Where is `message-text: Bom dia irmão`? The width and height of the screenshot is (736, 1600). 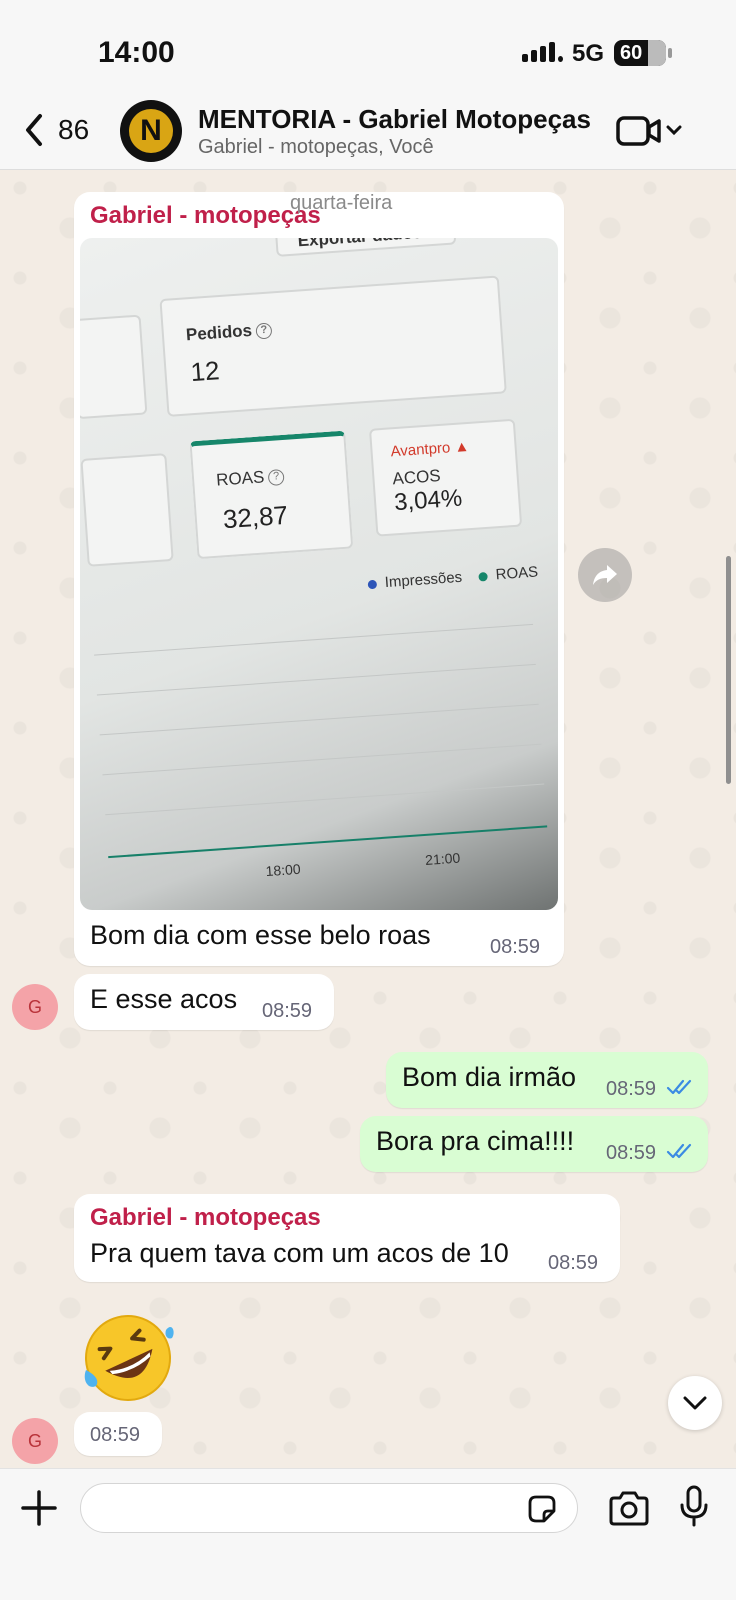
message-text: Bom dia irmão is located at coordinates (489, 1077).